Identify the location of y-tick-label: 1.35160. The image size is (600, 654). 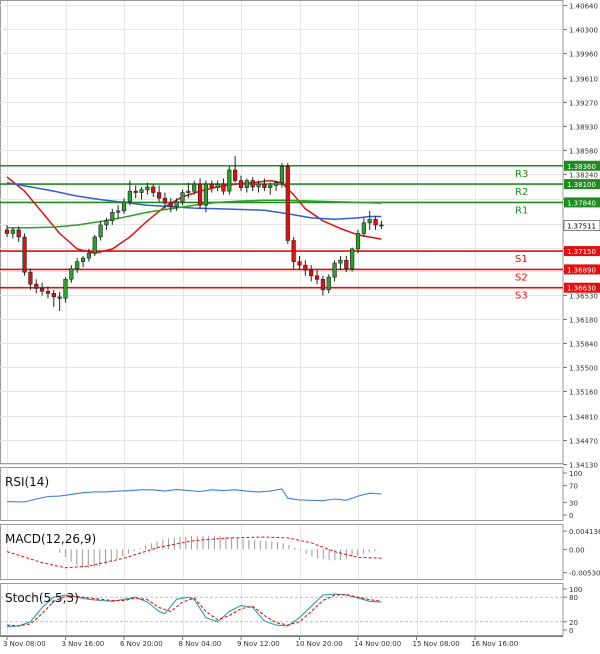
(583, 393).